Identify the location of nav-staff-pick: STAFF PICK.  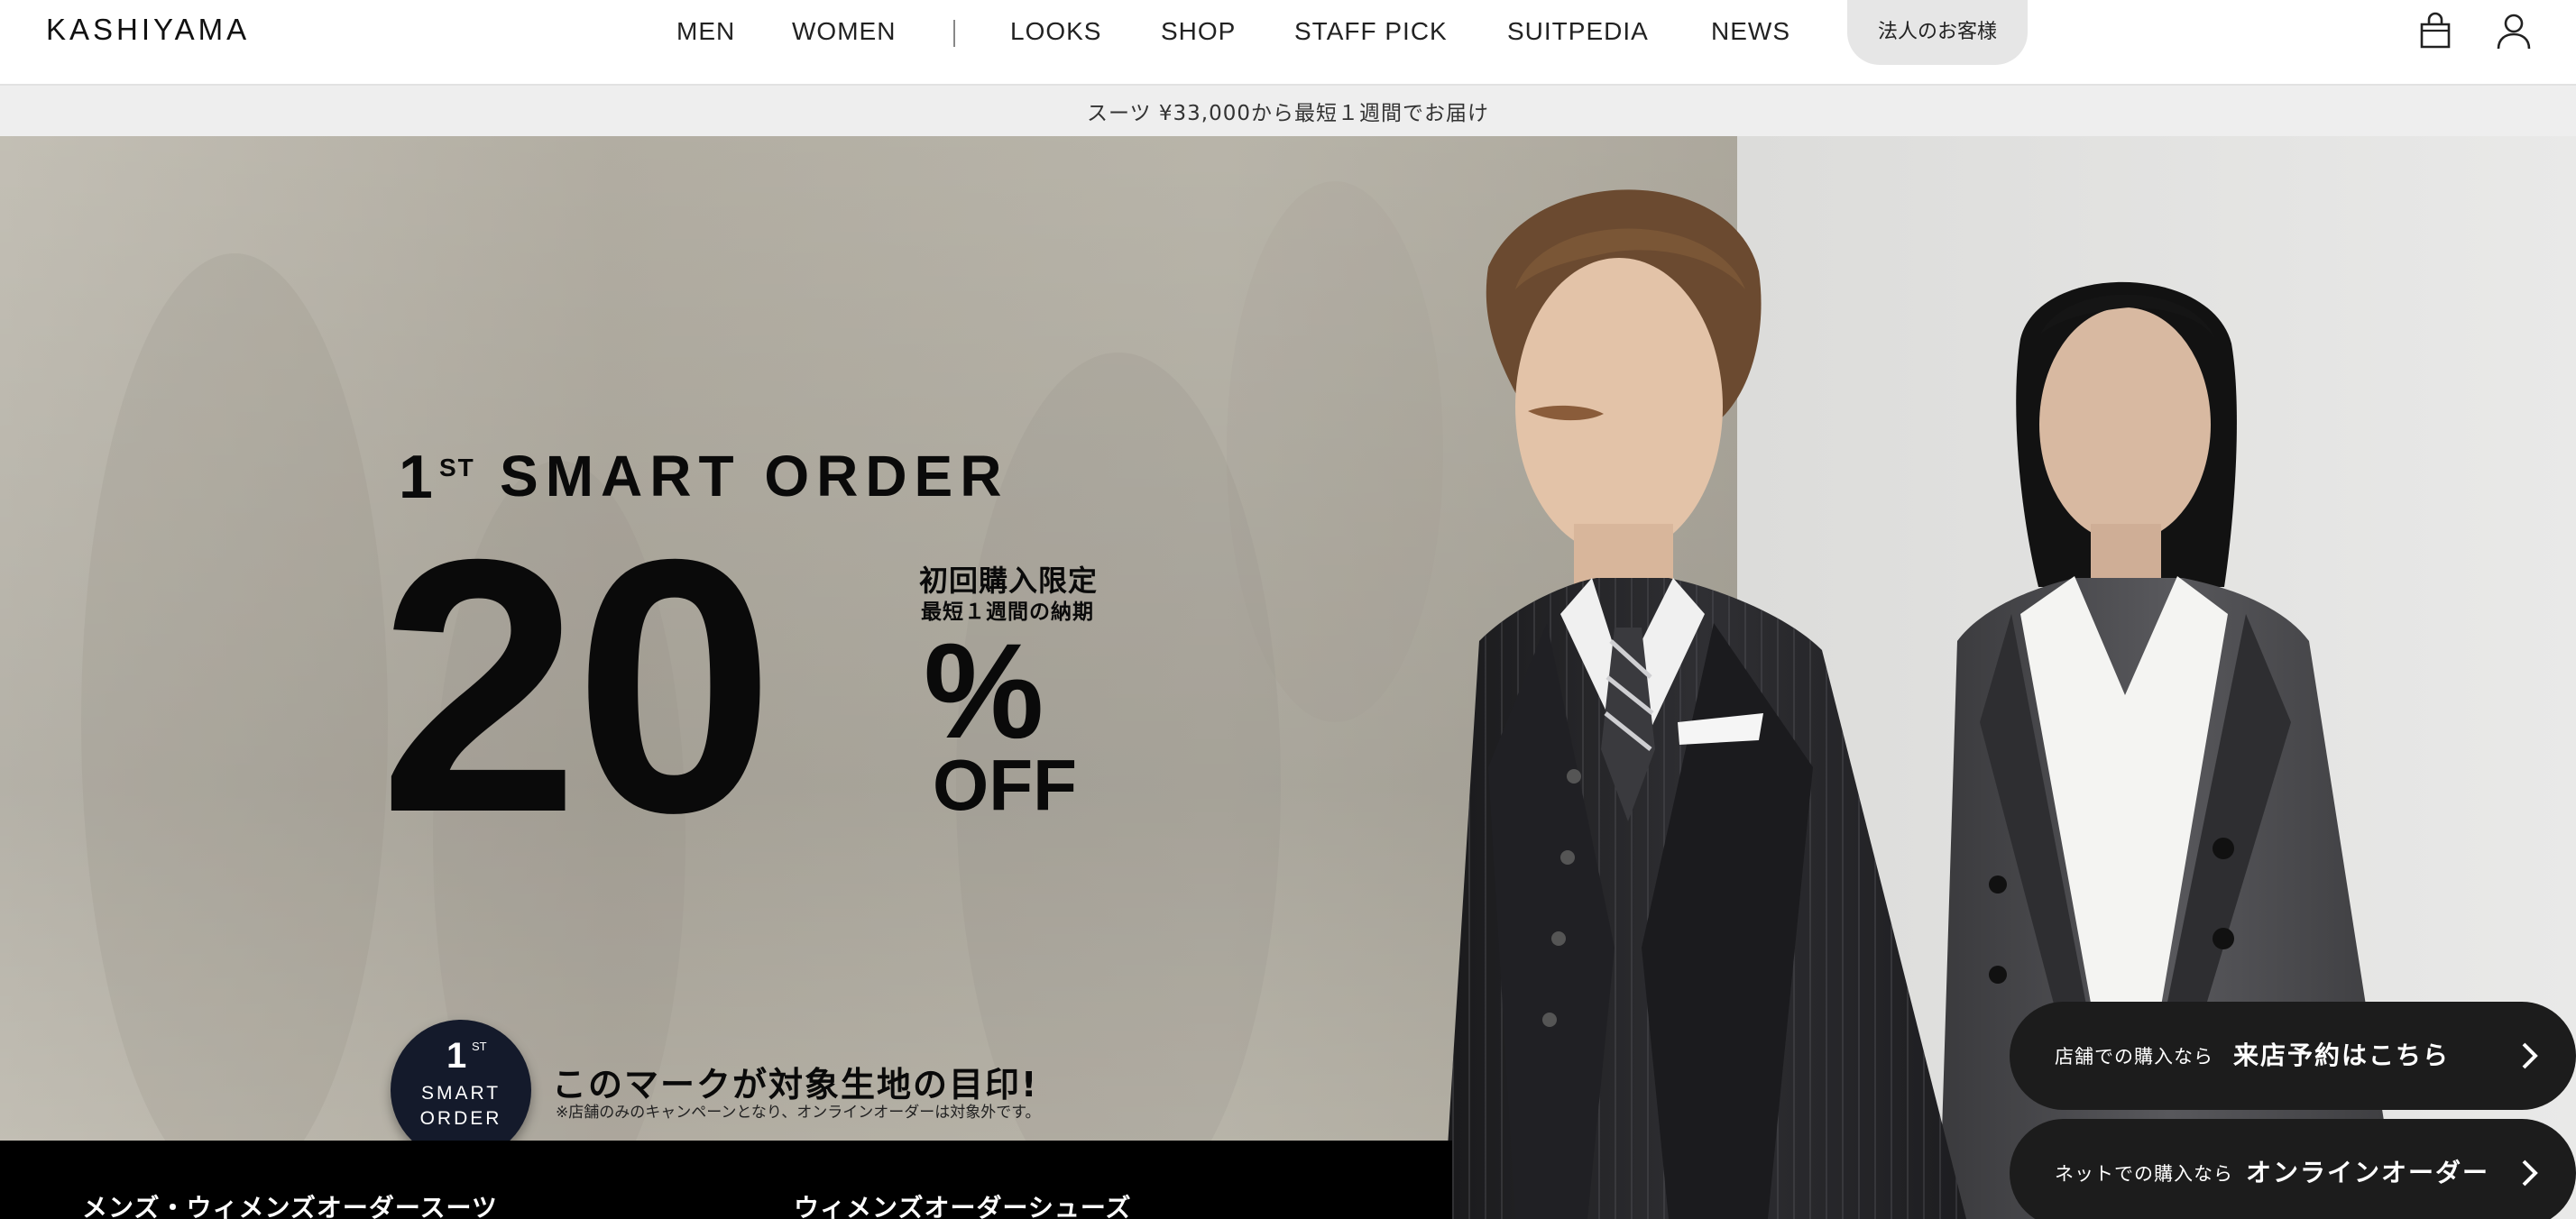
(1371, 31).